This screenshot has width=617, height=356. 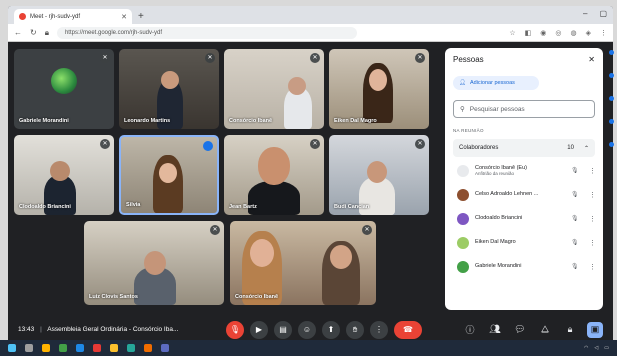 I want to click on notification-icon: ▭, so click(x=606, y=348).